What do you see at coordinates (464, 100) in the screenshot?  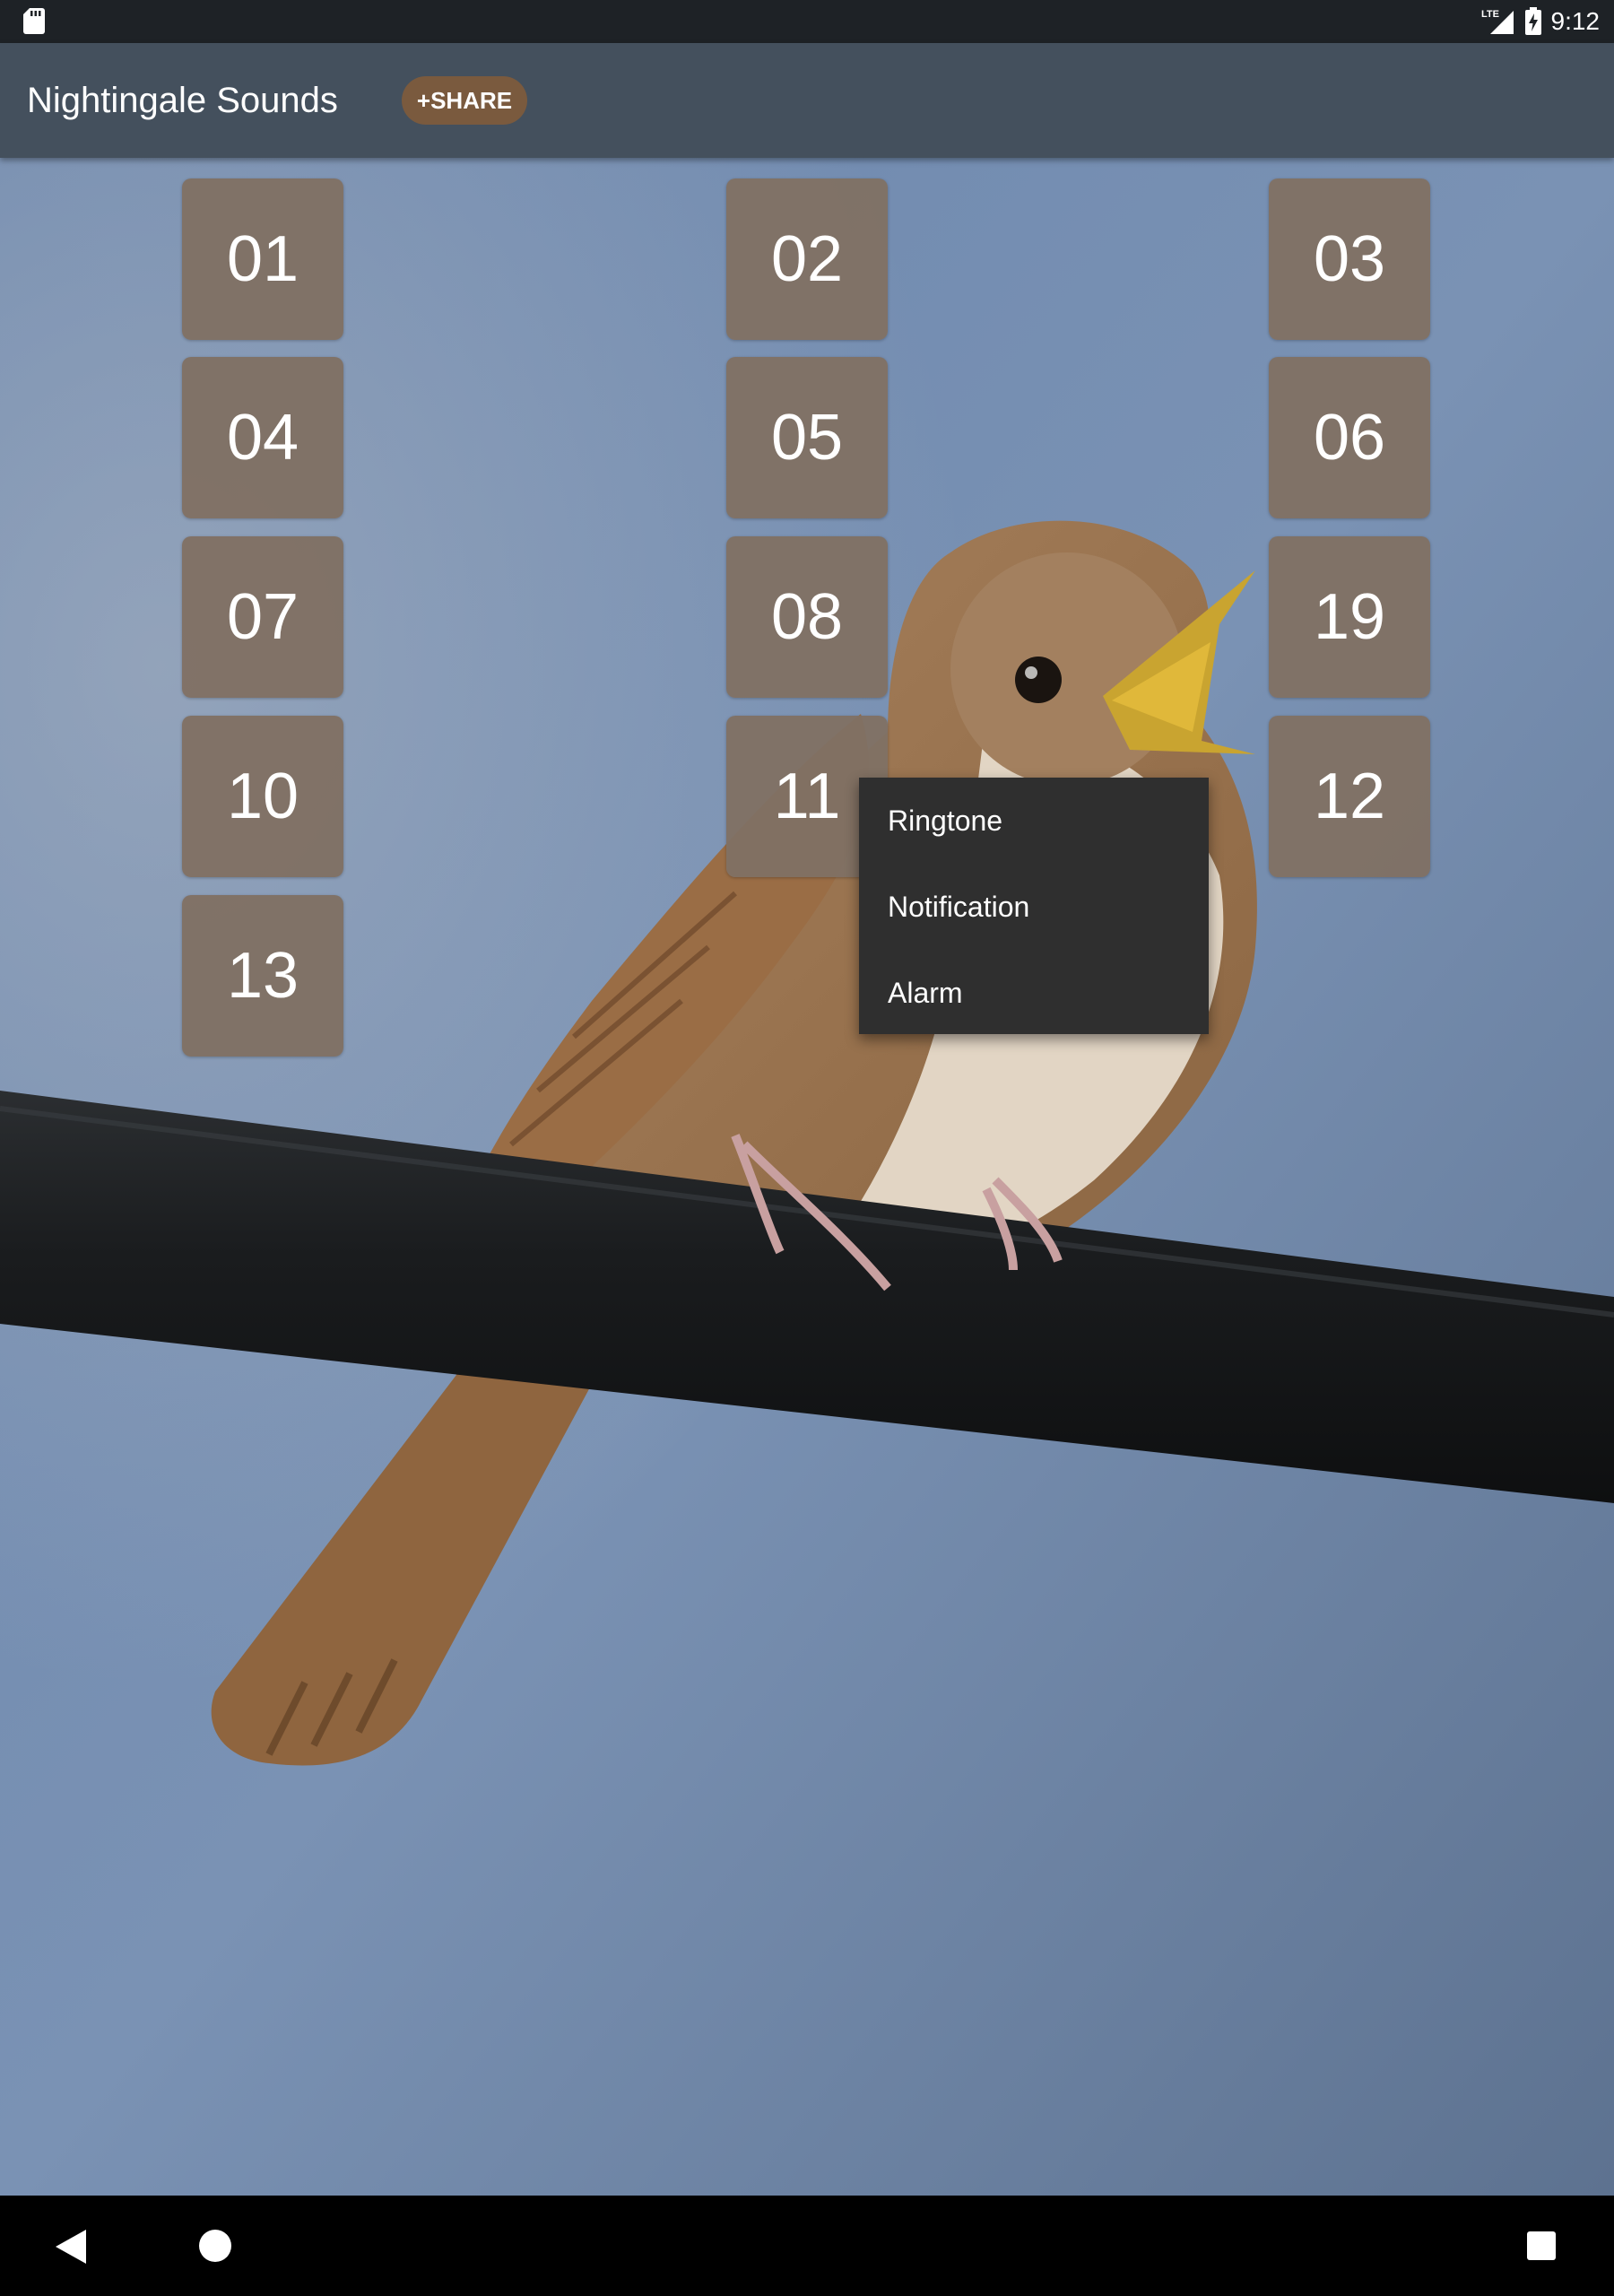 I see `share-button: +SHARE` at bounding box center [464, 100].